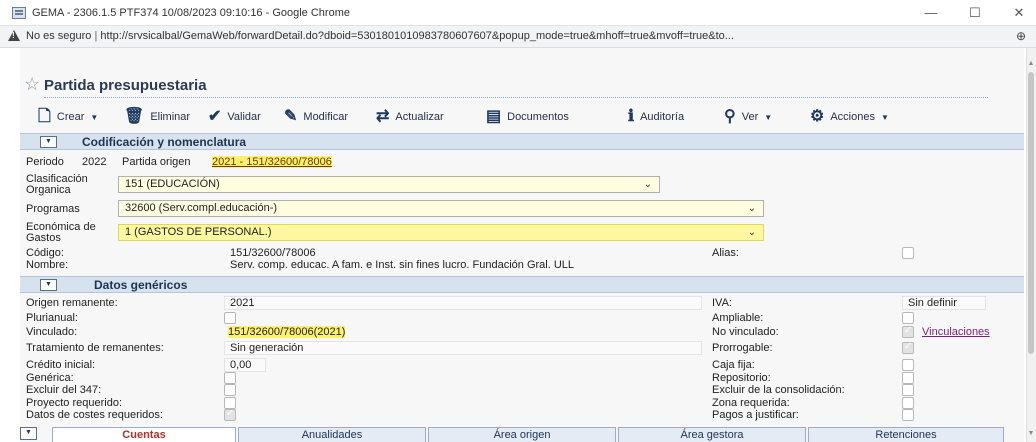 Image resolution: width=1036 pixels, height=442 pixels. I want to click on auditoria-label: Auditoría, so click(662, 117).